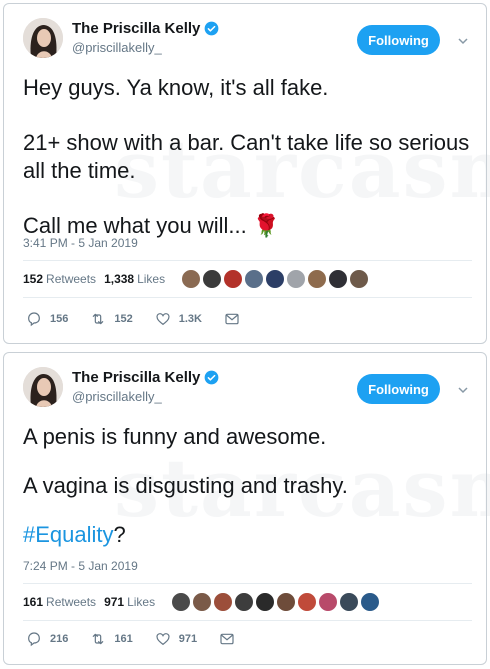 Image resolution: width=490 pixels, height=669 pixels. I want to click on timestamp: 3:41 PM - 5 Jan 2019, so click(80, 243).